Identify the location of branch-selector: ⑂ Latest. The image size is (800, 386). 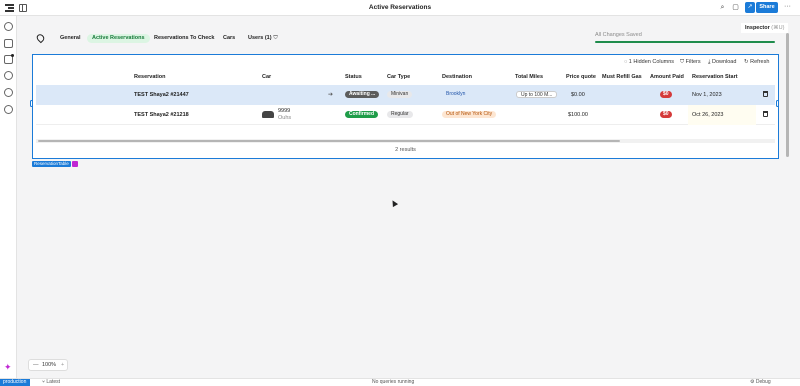
(51, 382).